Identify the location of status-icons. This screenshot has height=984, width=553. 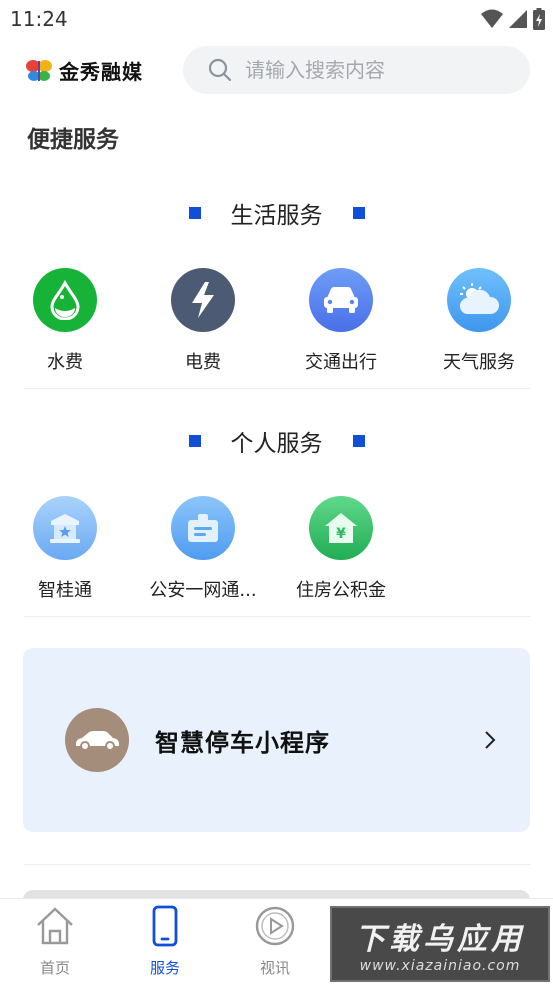
(513, 19).